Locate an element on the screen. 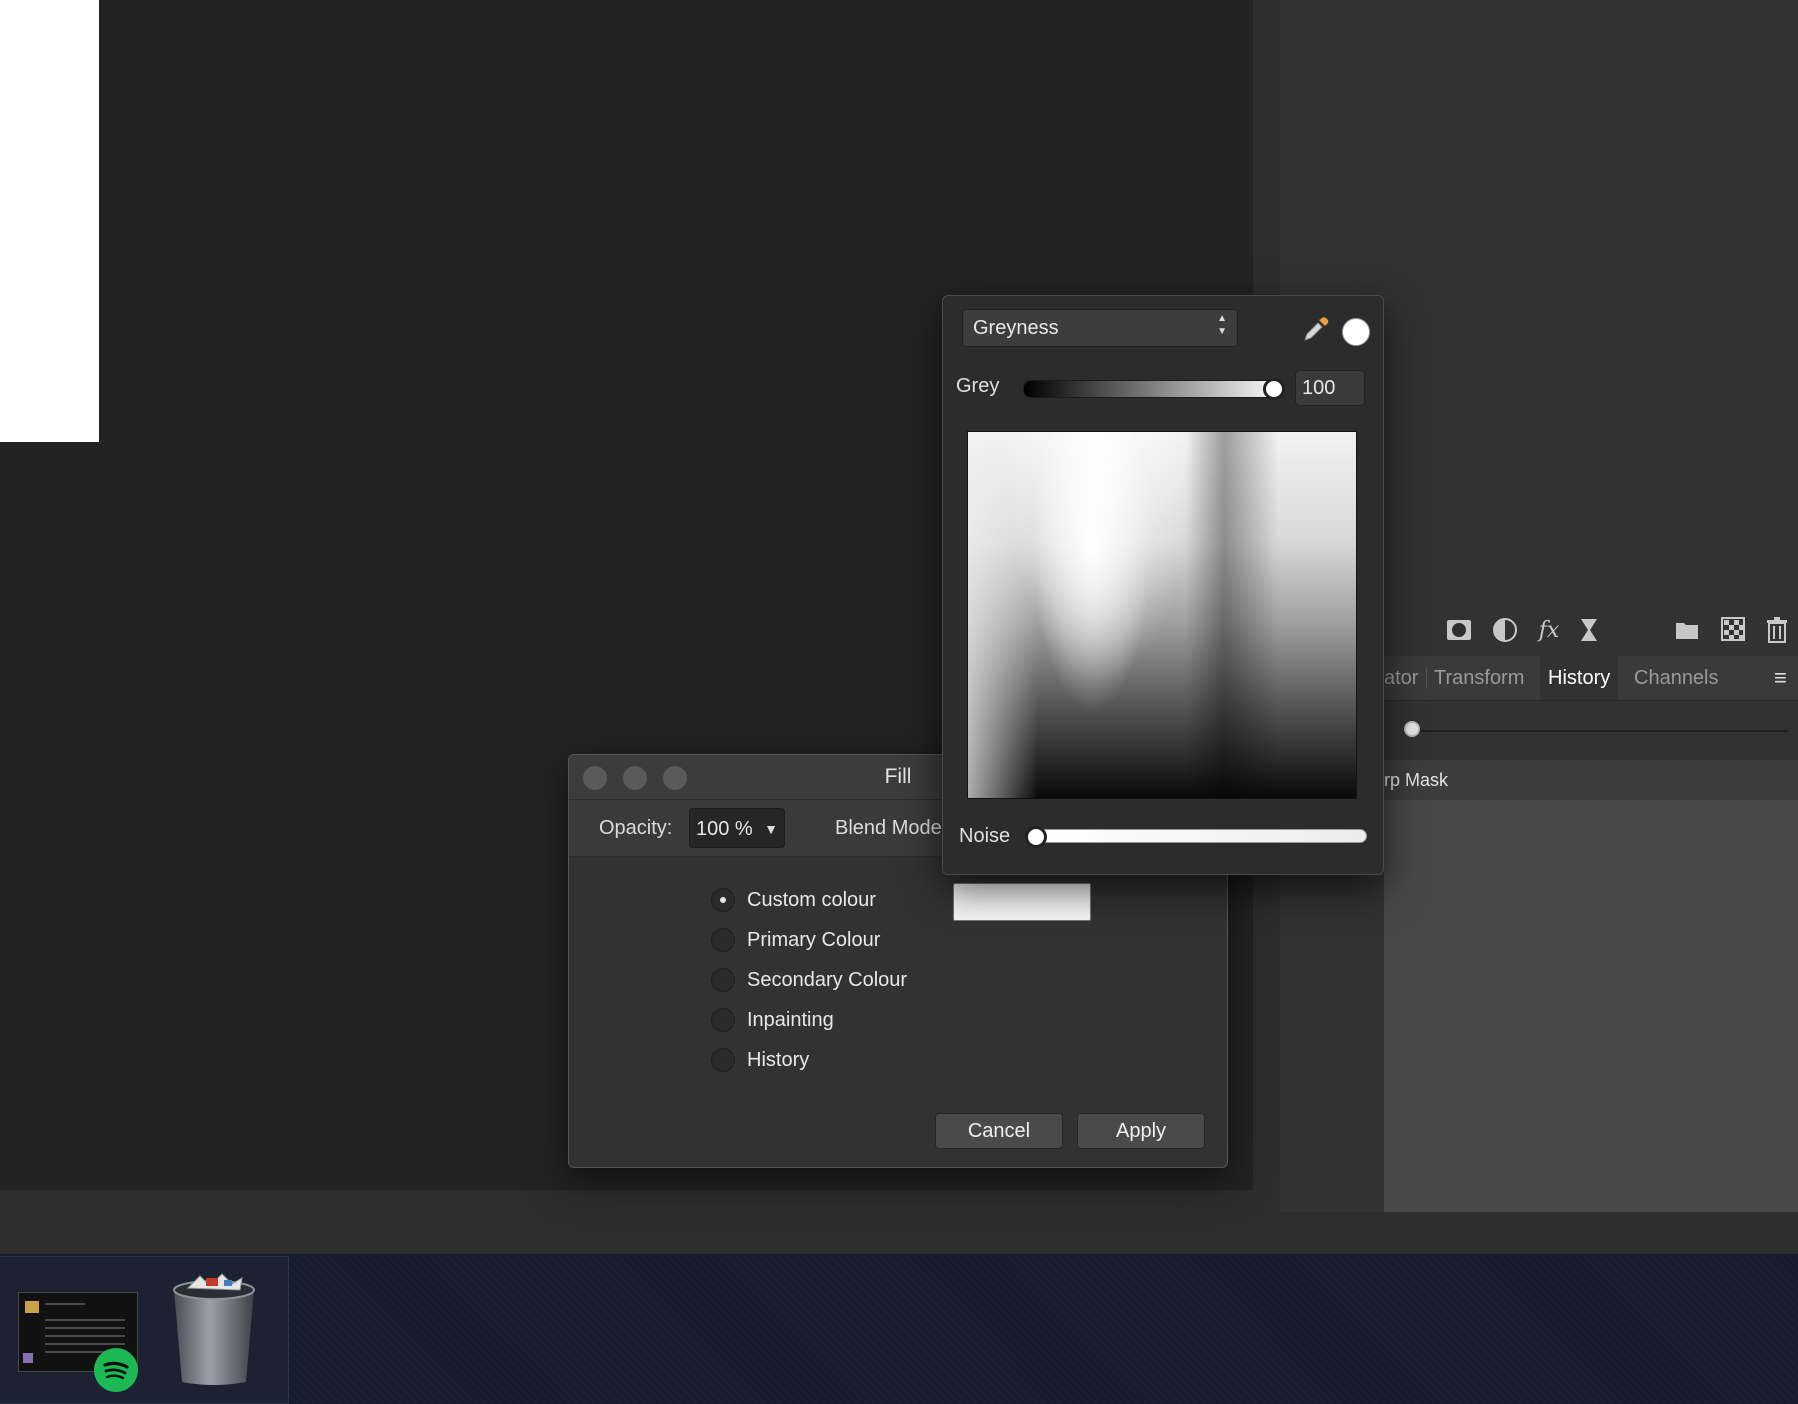 Image resolution: width=1798 pixels, height=1404 pixels. adjustment-icon is located at coordinates (1505, 631).